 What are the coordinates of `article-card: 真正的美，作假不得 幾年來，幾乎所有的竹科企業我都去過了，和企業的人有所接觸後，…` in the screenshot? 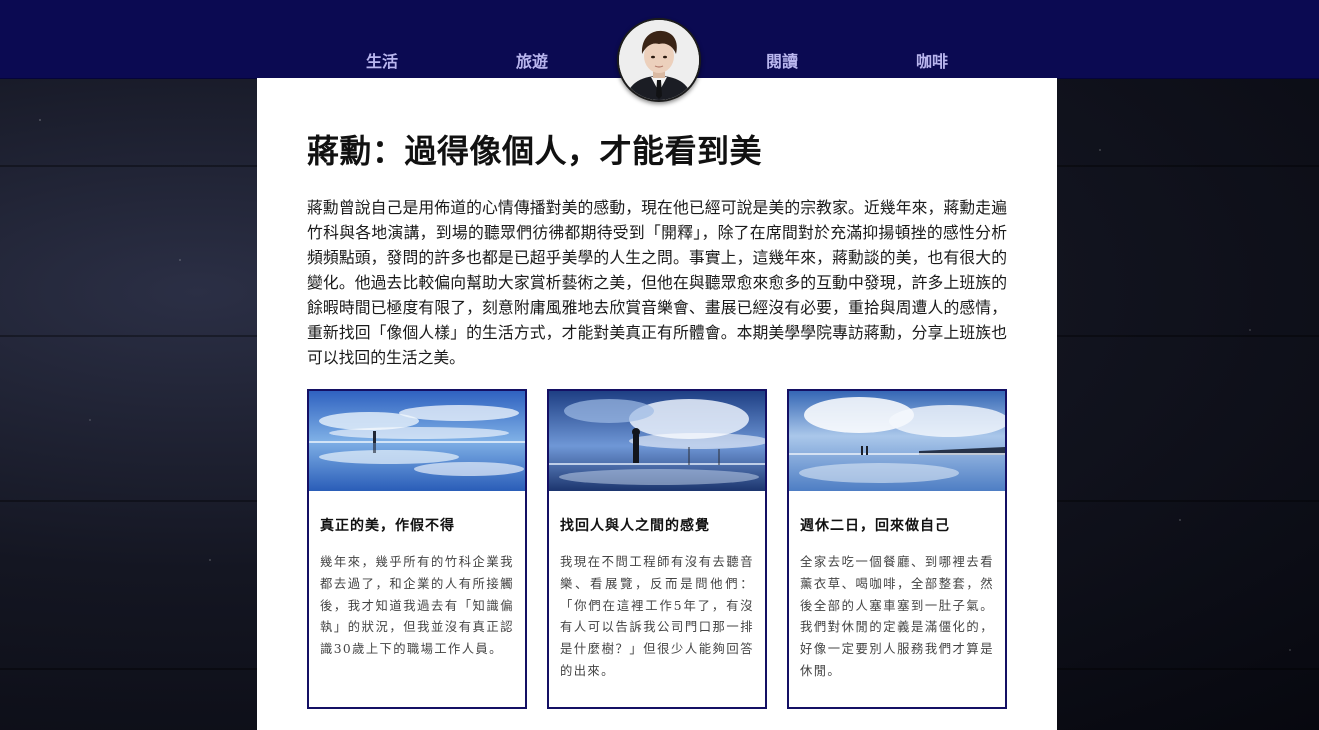 It's located at (417, 549).